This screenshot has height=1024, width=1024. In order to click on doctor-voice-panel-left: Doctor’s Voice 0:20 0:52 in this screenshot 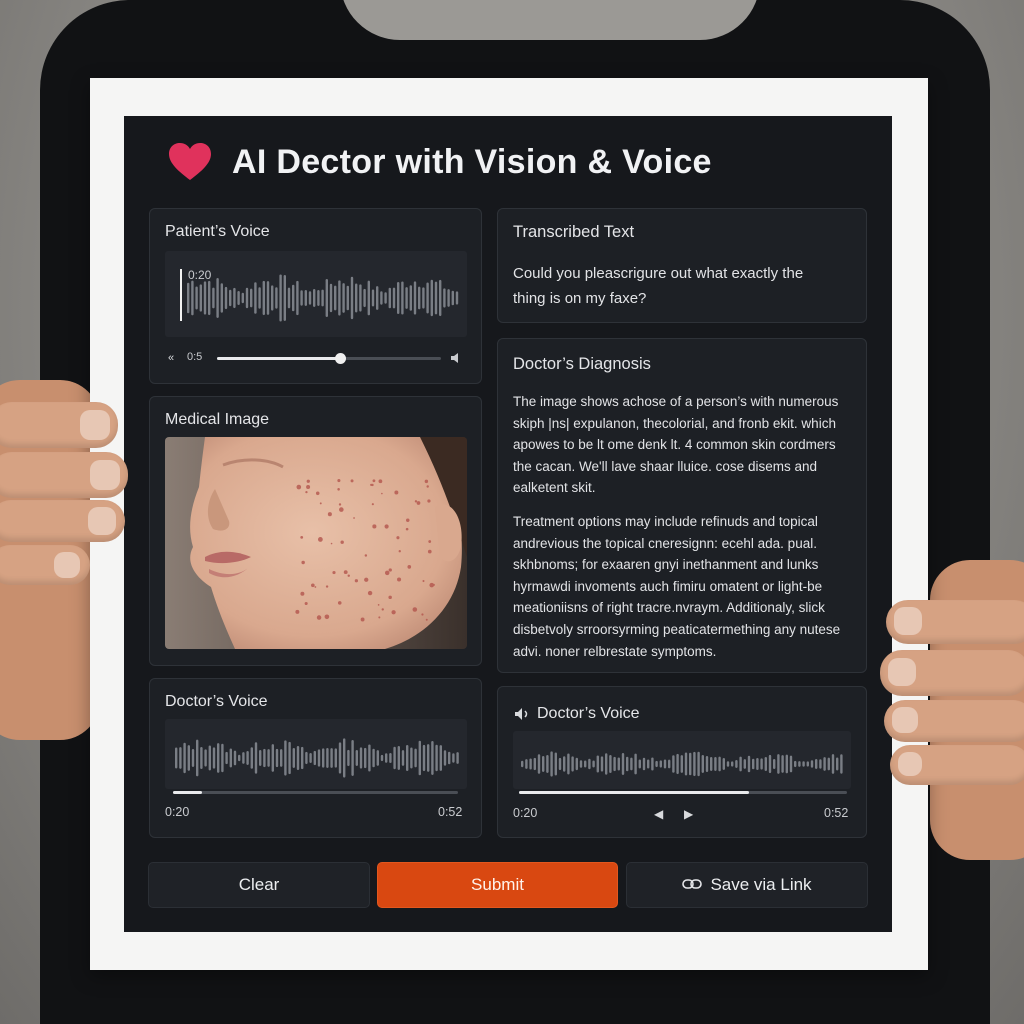, I will do `click(315, 758)`.